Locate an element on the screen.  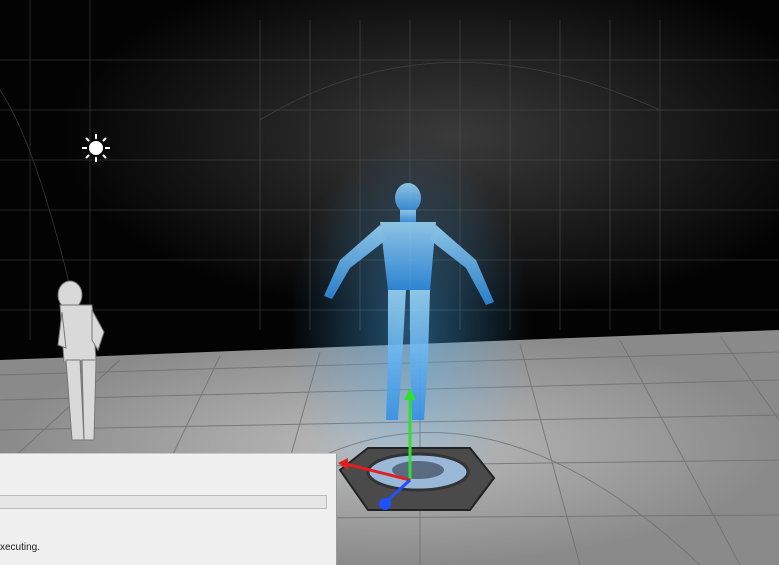
progress-bar is located at coordinates (163, 502).